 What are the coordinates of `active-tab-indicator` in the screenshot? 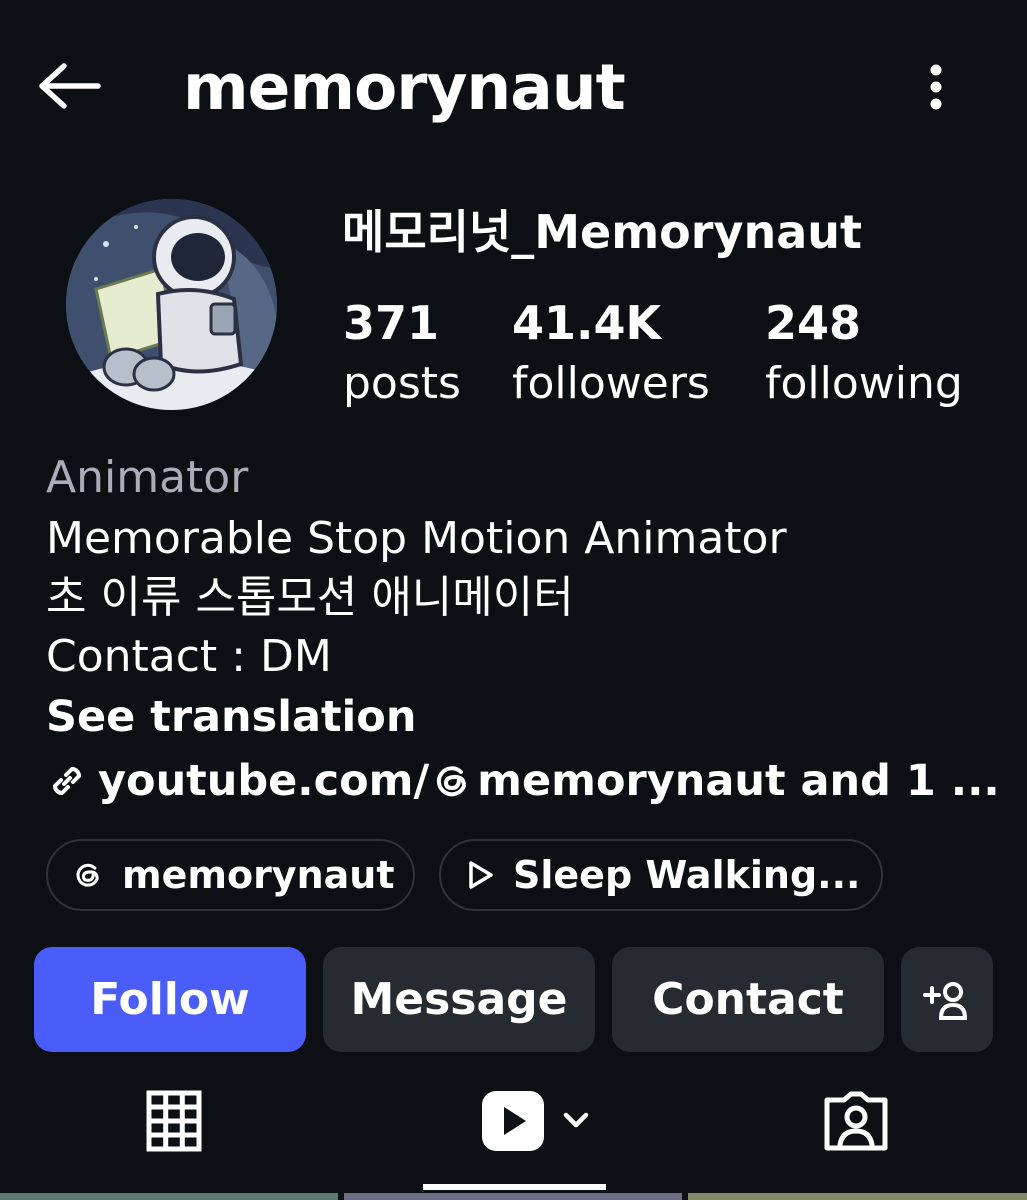 It's located at (514, 1187).